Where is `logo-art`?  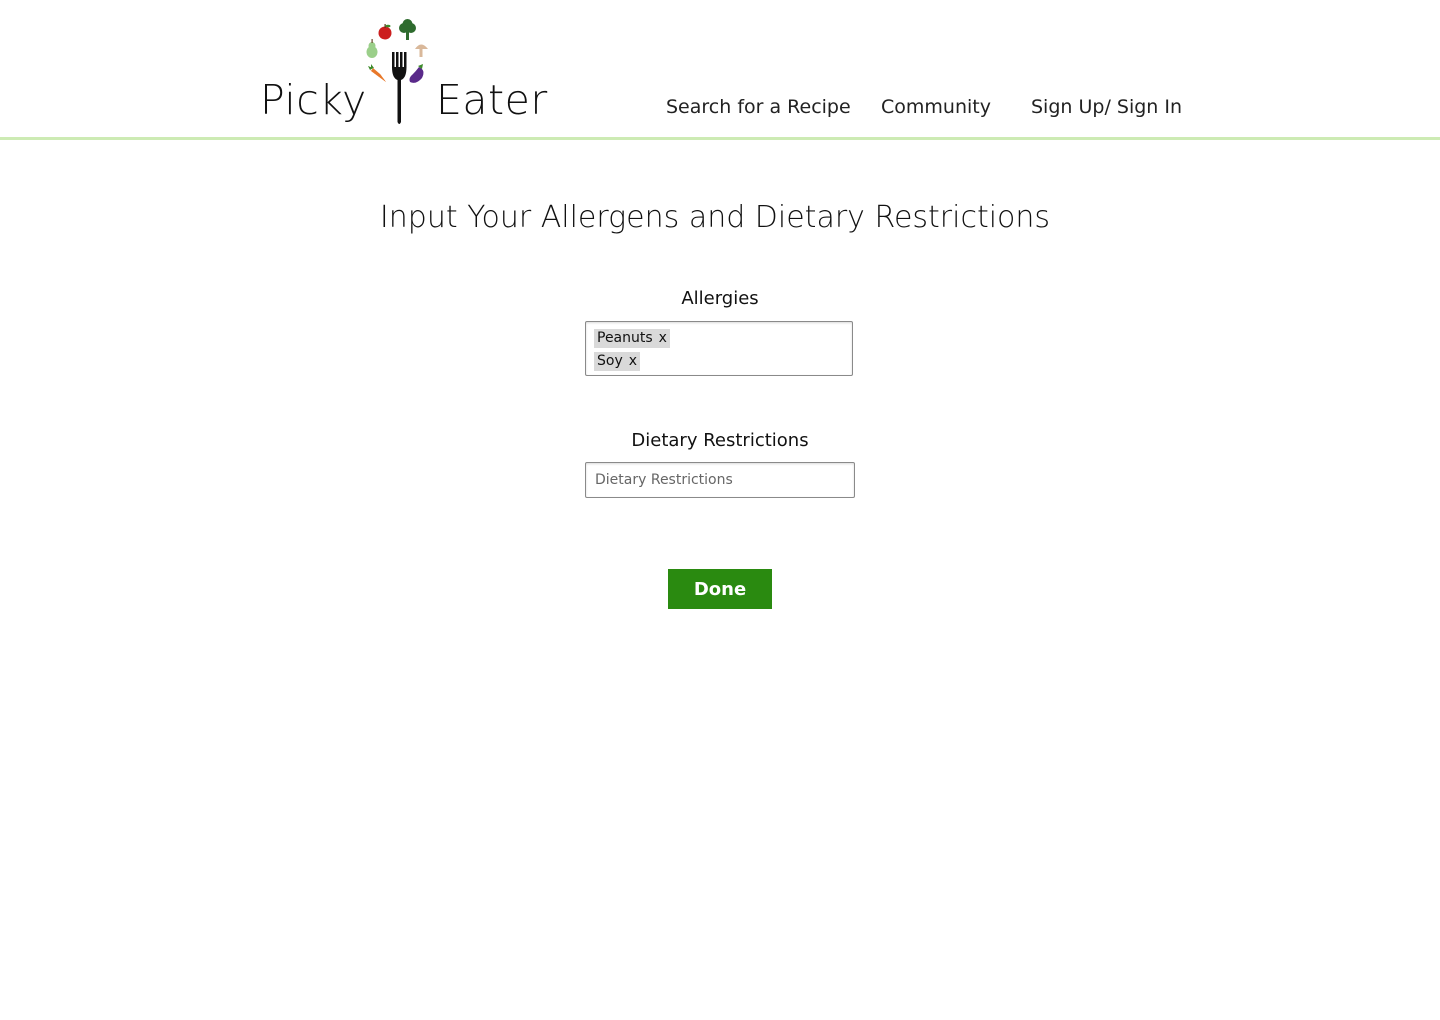 logo-art is located at coordinates (397, 71).